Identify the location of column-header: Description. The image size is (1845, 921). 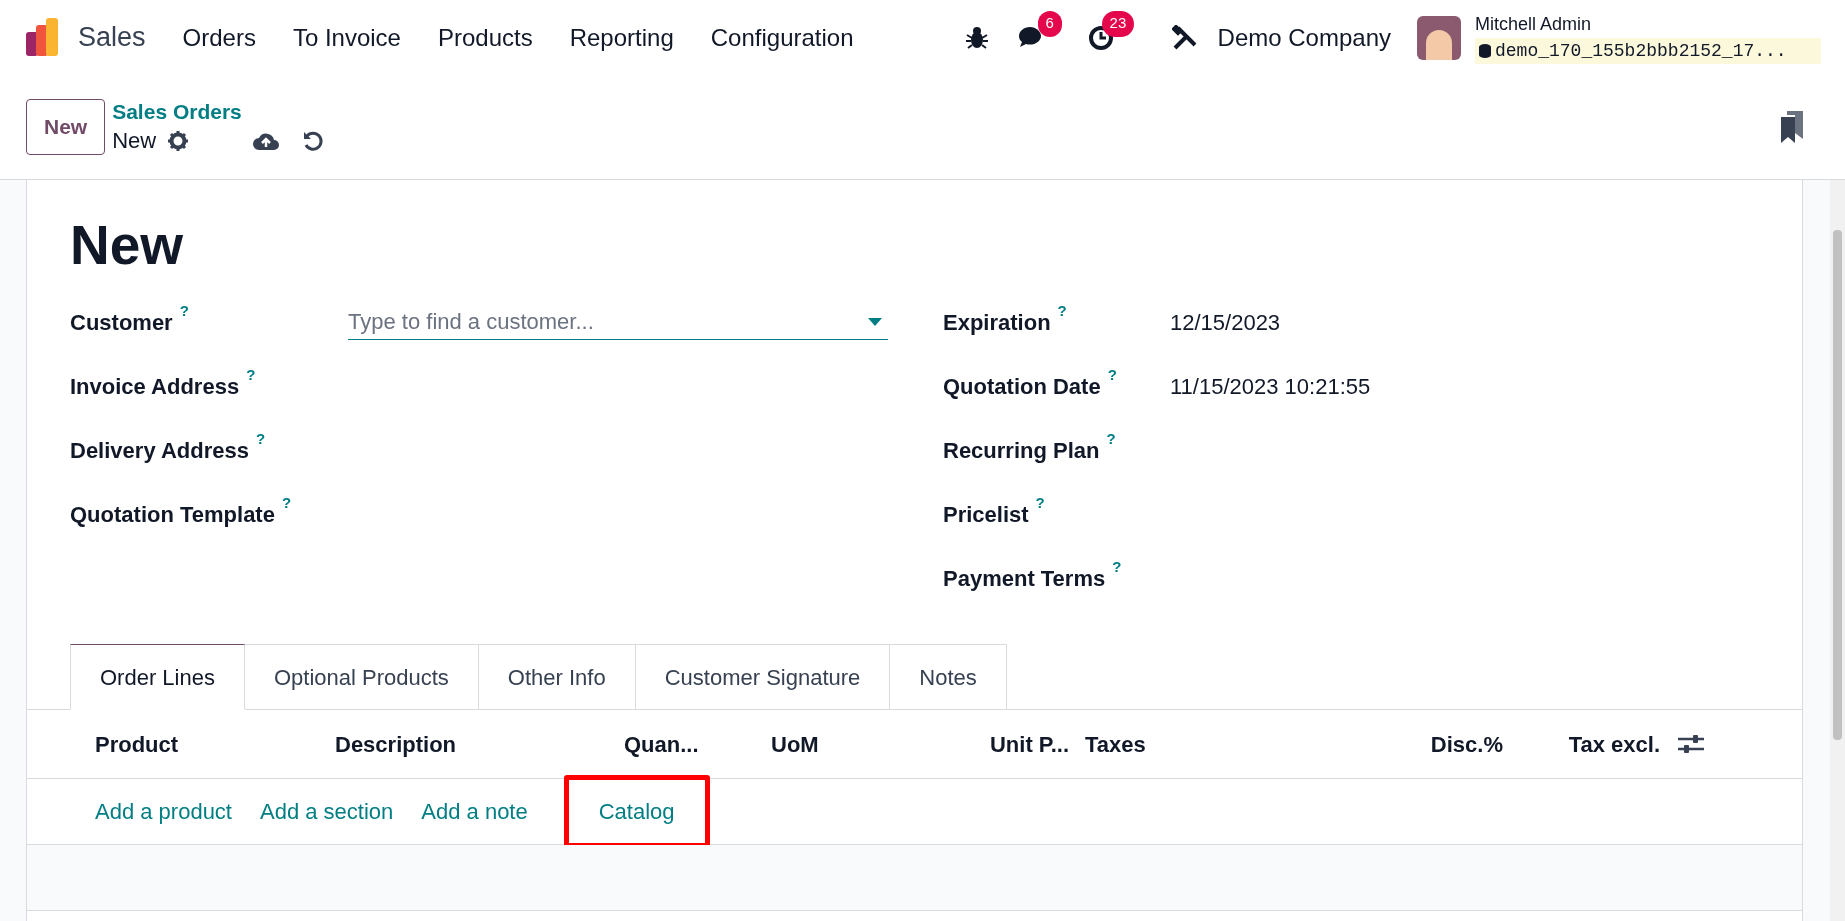
(479, 744).